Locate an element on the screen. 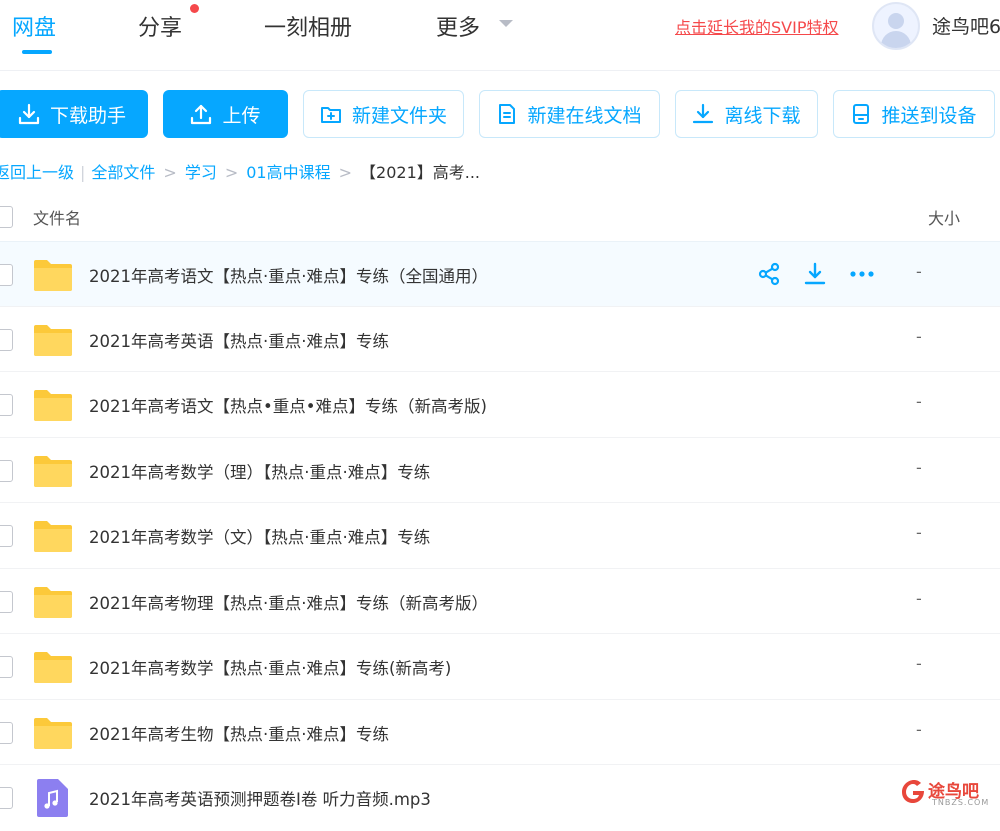 The width and height of the screenshot is (1000, 831). push-to-device-label: 推送到设备 is located at coordinates (929, 115).